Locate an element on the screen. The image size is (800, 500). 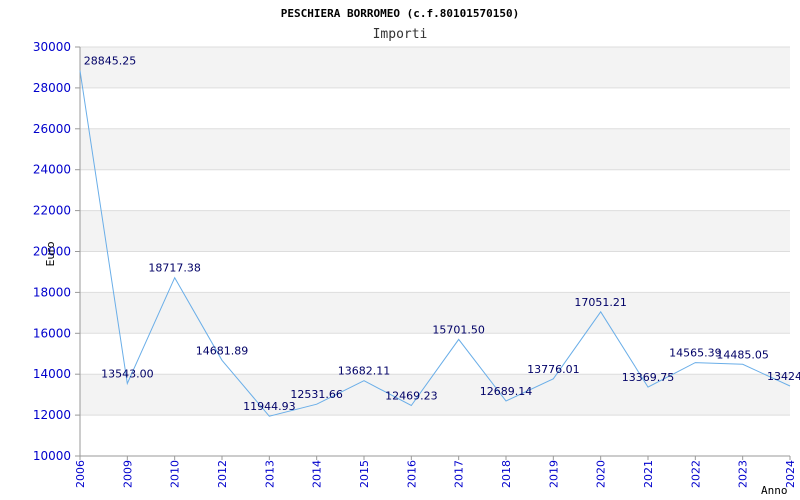
x-tick-label: 2014 is located at coordinates (317, 474).